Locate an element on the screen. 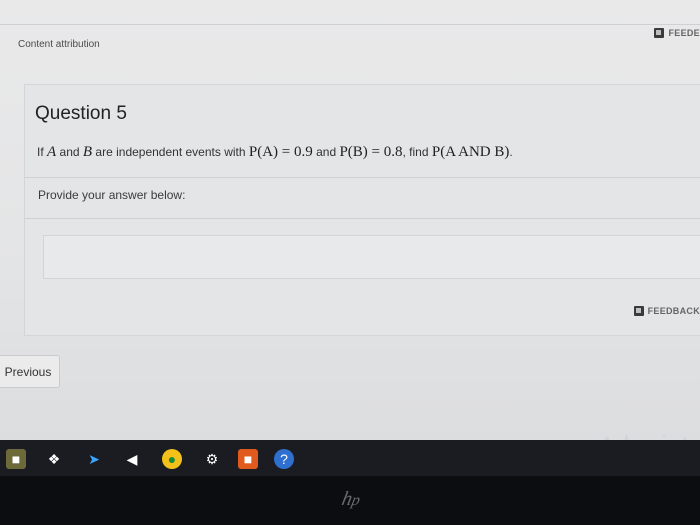 The width and height of the screenshot is (700, 525). people-icon: ● is located at coordinates (607, 436).